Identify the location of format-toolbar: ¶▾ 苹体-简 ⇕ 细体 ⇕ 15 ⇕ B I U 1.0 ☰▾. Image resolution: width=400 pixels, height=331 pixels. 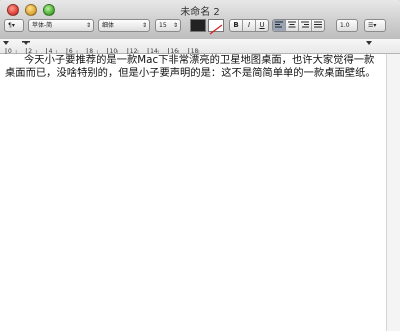
(200, 27).